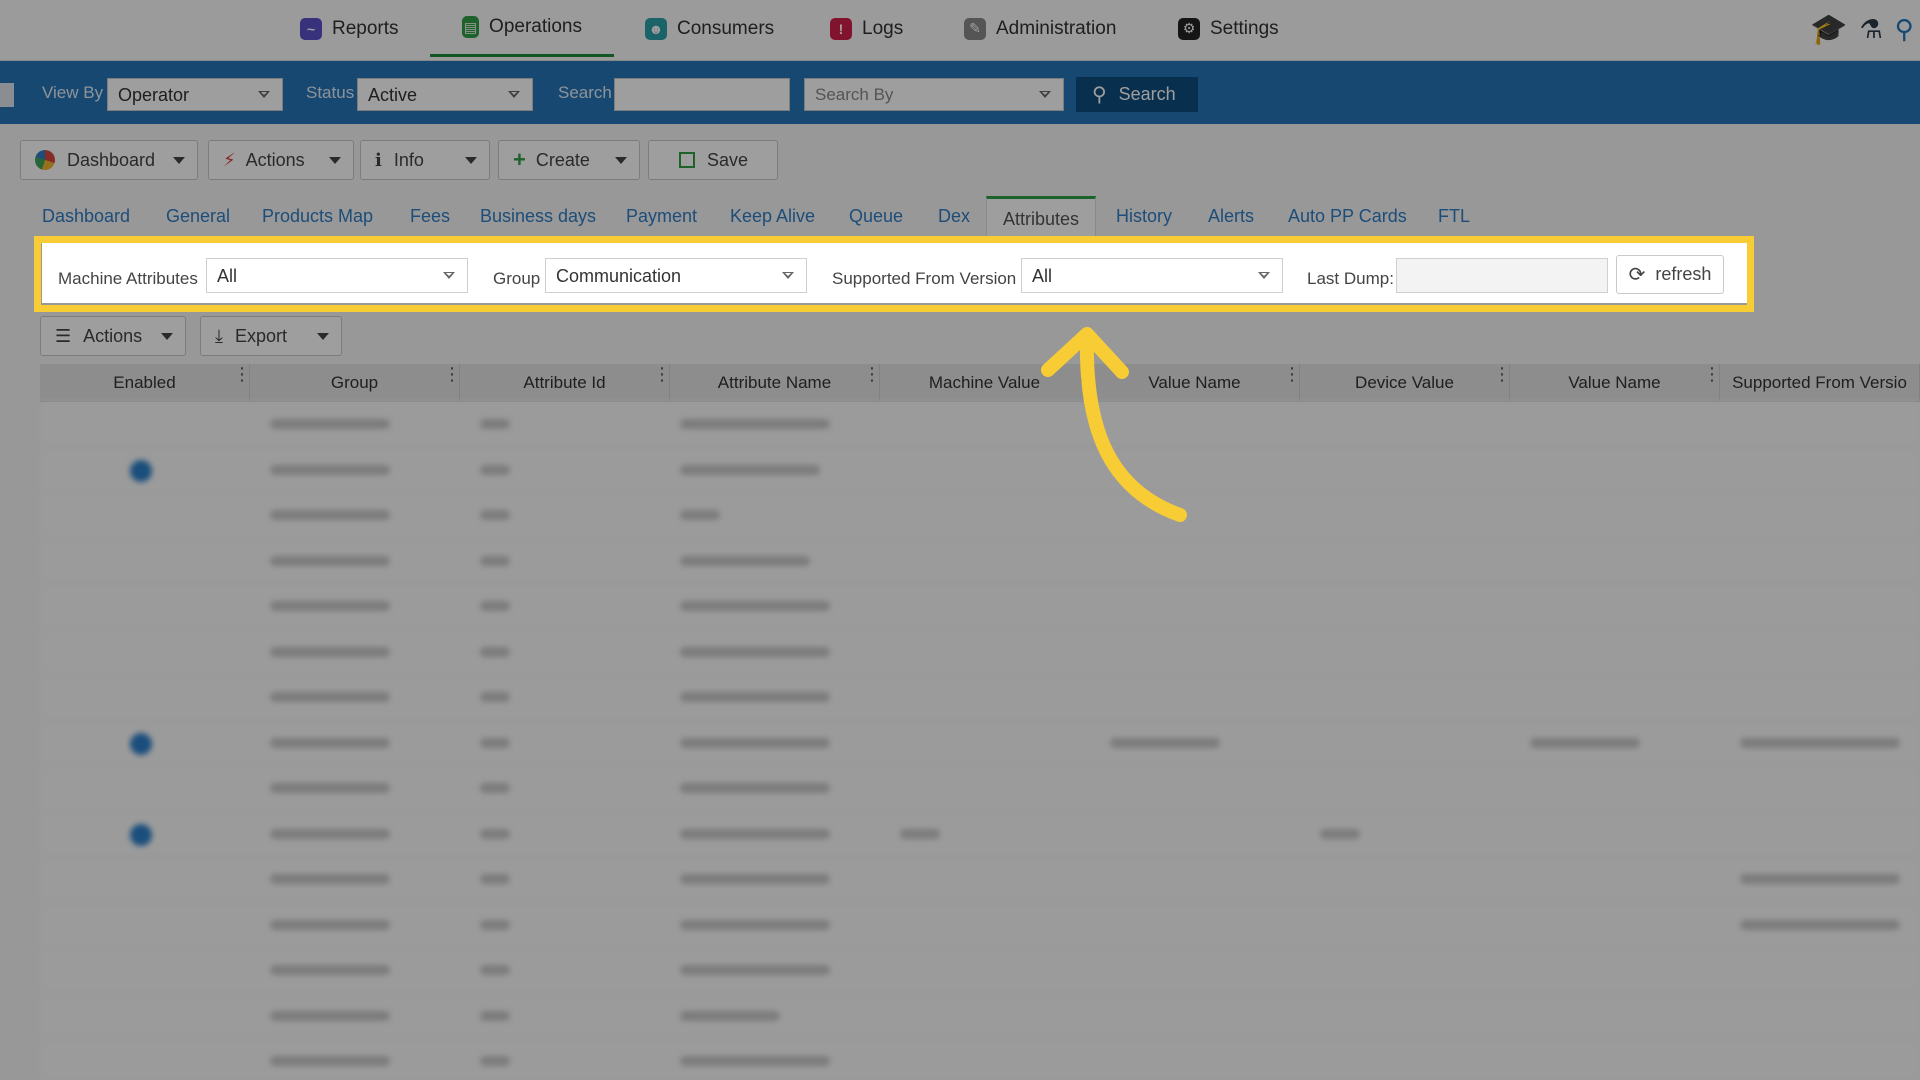 The width and height of the screenshot is (1920, 1080). Describe the element at coordinates (128, 278) in the screenshot. I see `machine-attributes-label: Machine Attributes` at that location.